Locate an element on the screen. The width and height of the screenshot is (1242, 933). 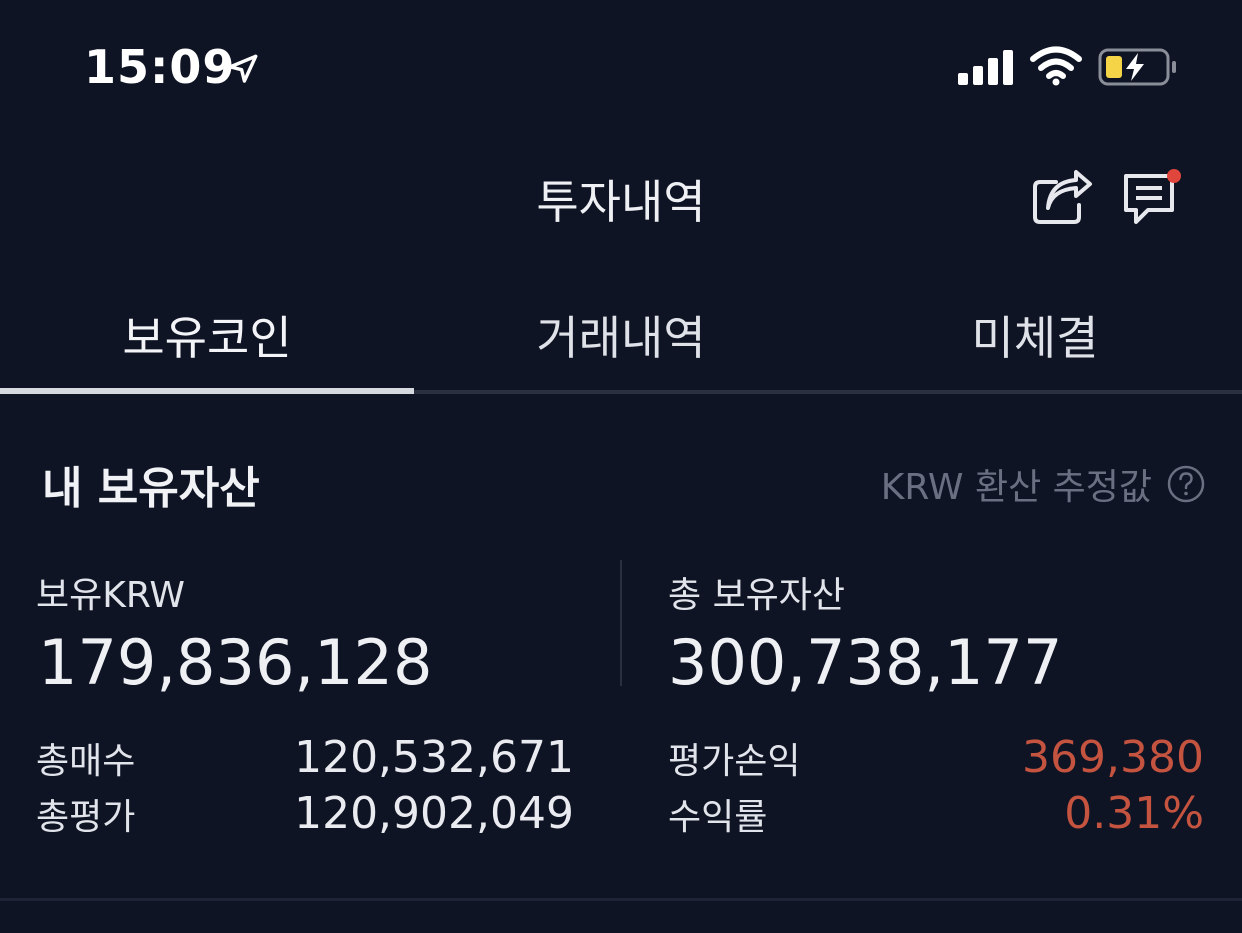
vertical-divider is located at coordinates (621, 623).